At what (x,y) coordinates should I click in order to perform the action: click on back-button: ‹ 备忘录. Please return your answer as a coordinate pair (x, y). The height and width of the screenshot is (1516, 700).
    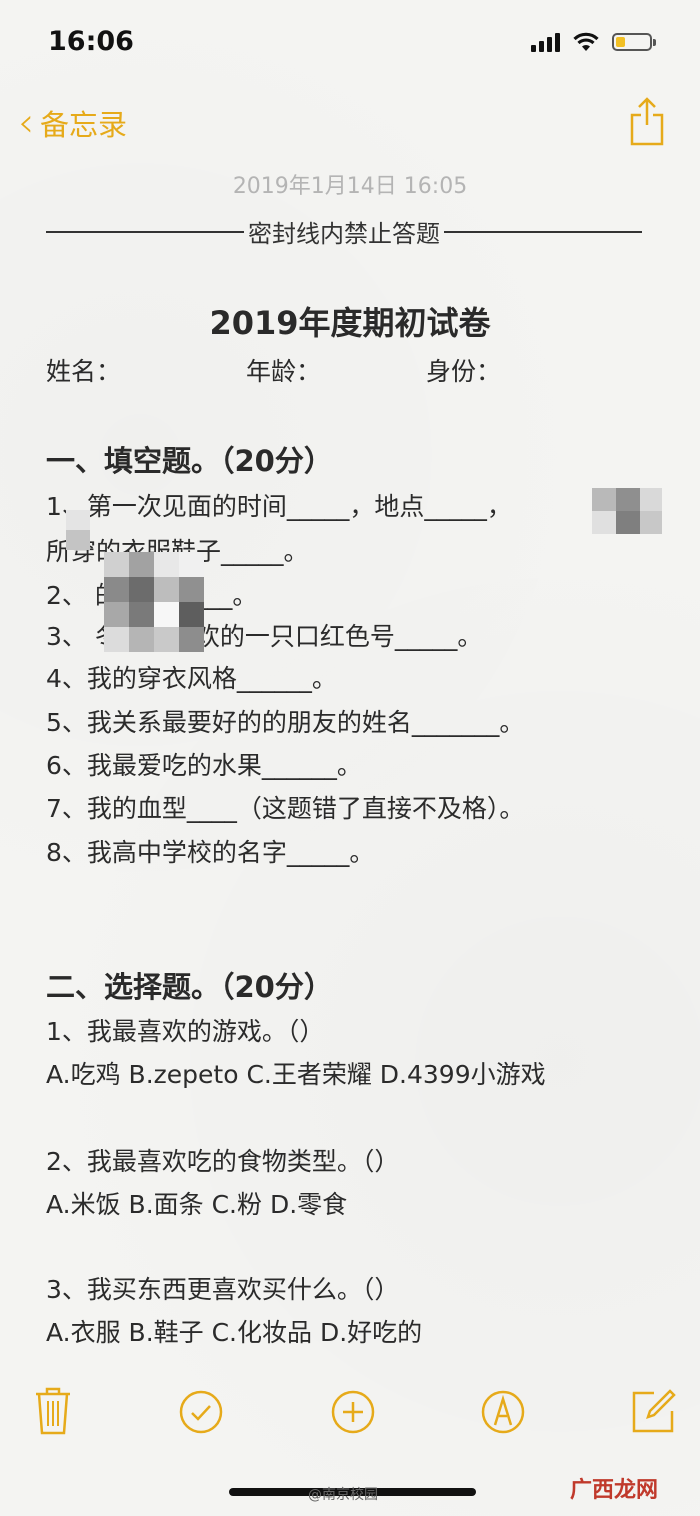
    Looking at the image, I should click on (72, 123).